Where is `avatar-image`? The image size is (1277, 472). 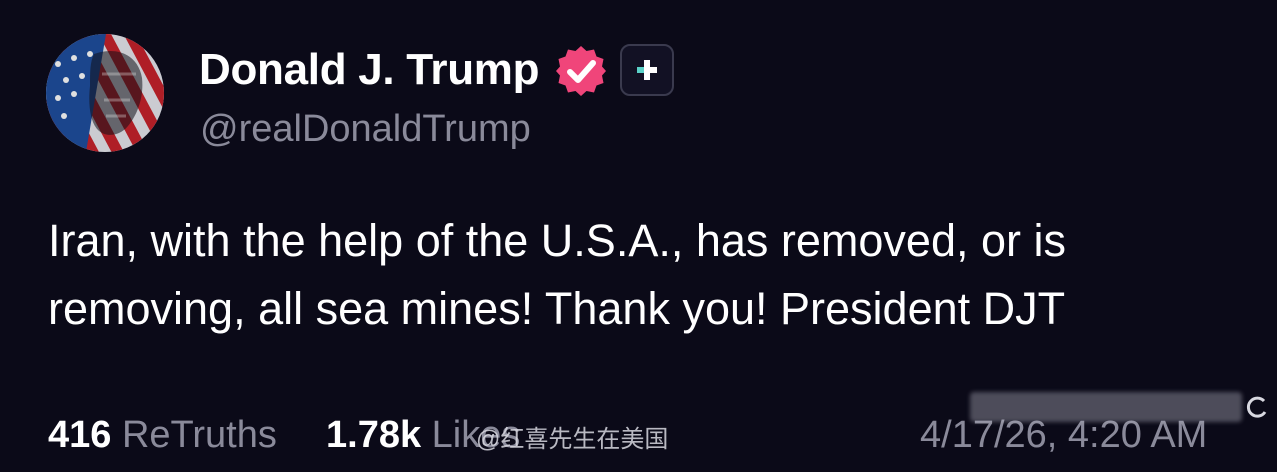
avatar-image is located at coordinates (105, 93).